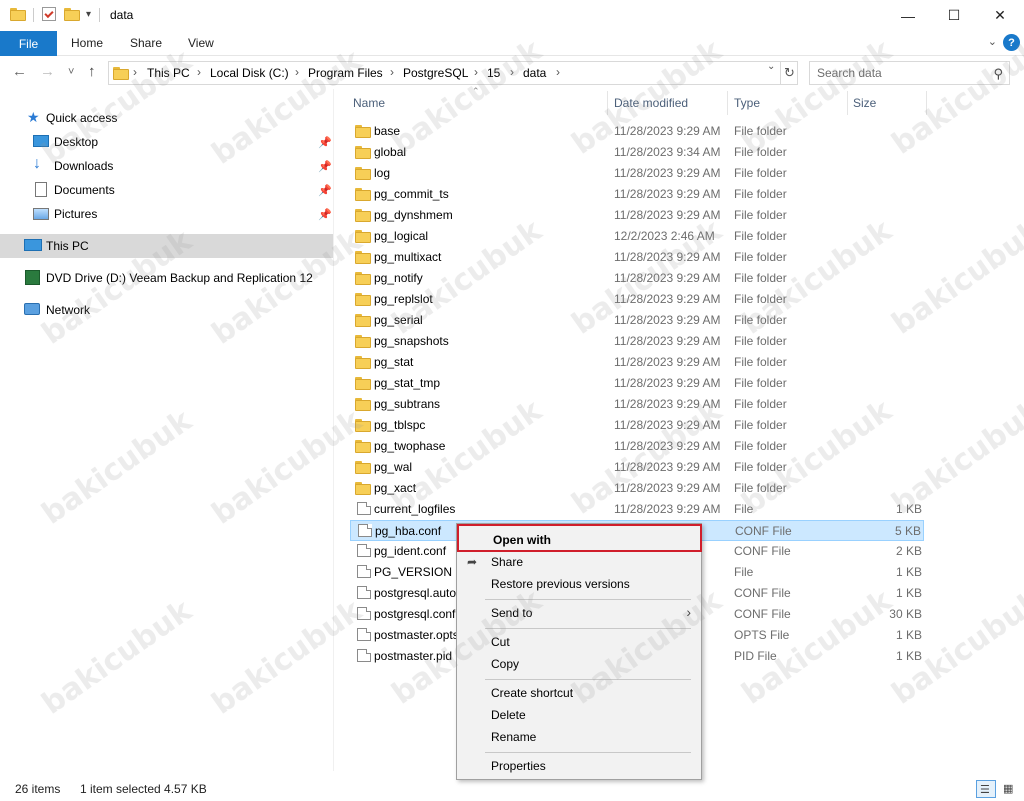 This screenshot has width=1024, height=801. Describe the element at coordinates (579, 562) in the screenshot. I see `menu-item-share: ➦ Share` at that location.